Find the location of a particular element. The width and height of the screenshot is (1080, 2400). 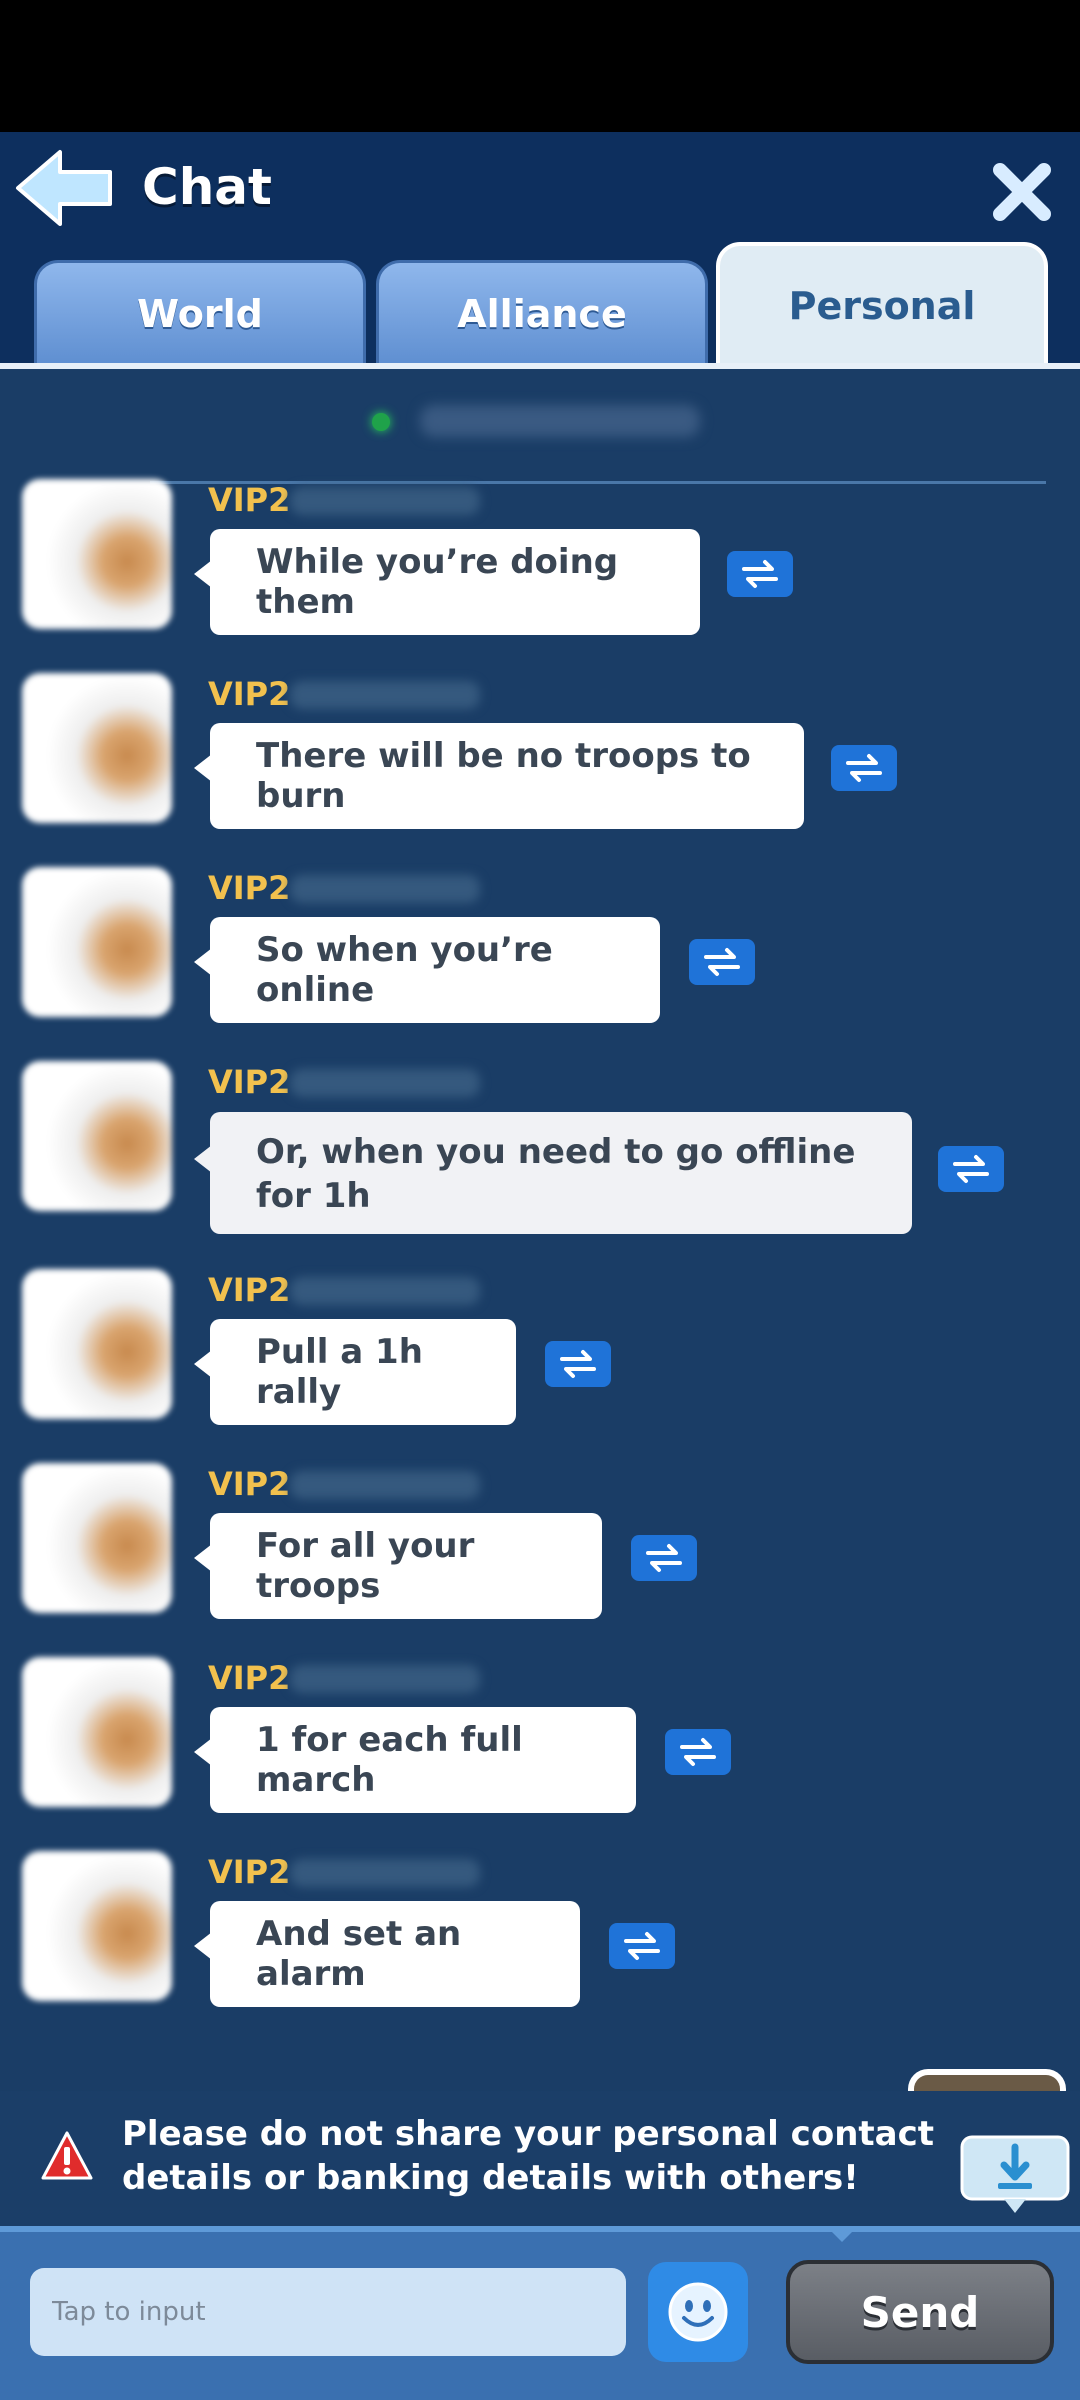

scroll-to-bottom-button is located at coordinates (1015, 2176).